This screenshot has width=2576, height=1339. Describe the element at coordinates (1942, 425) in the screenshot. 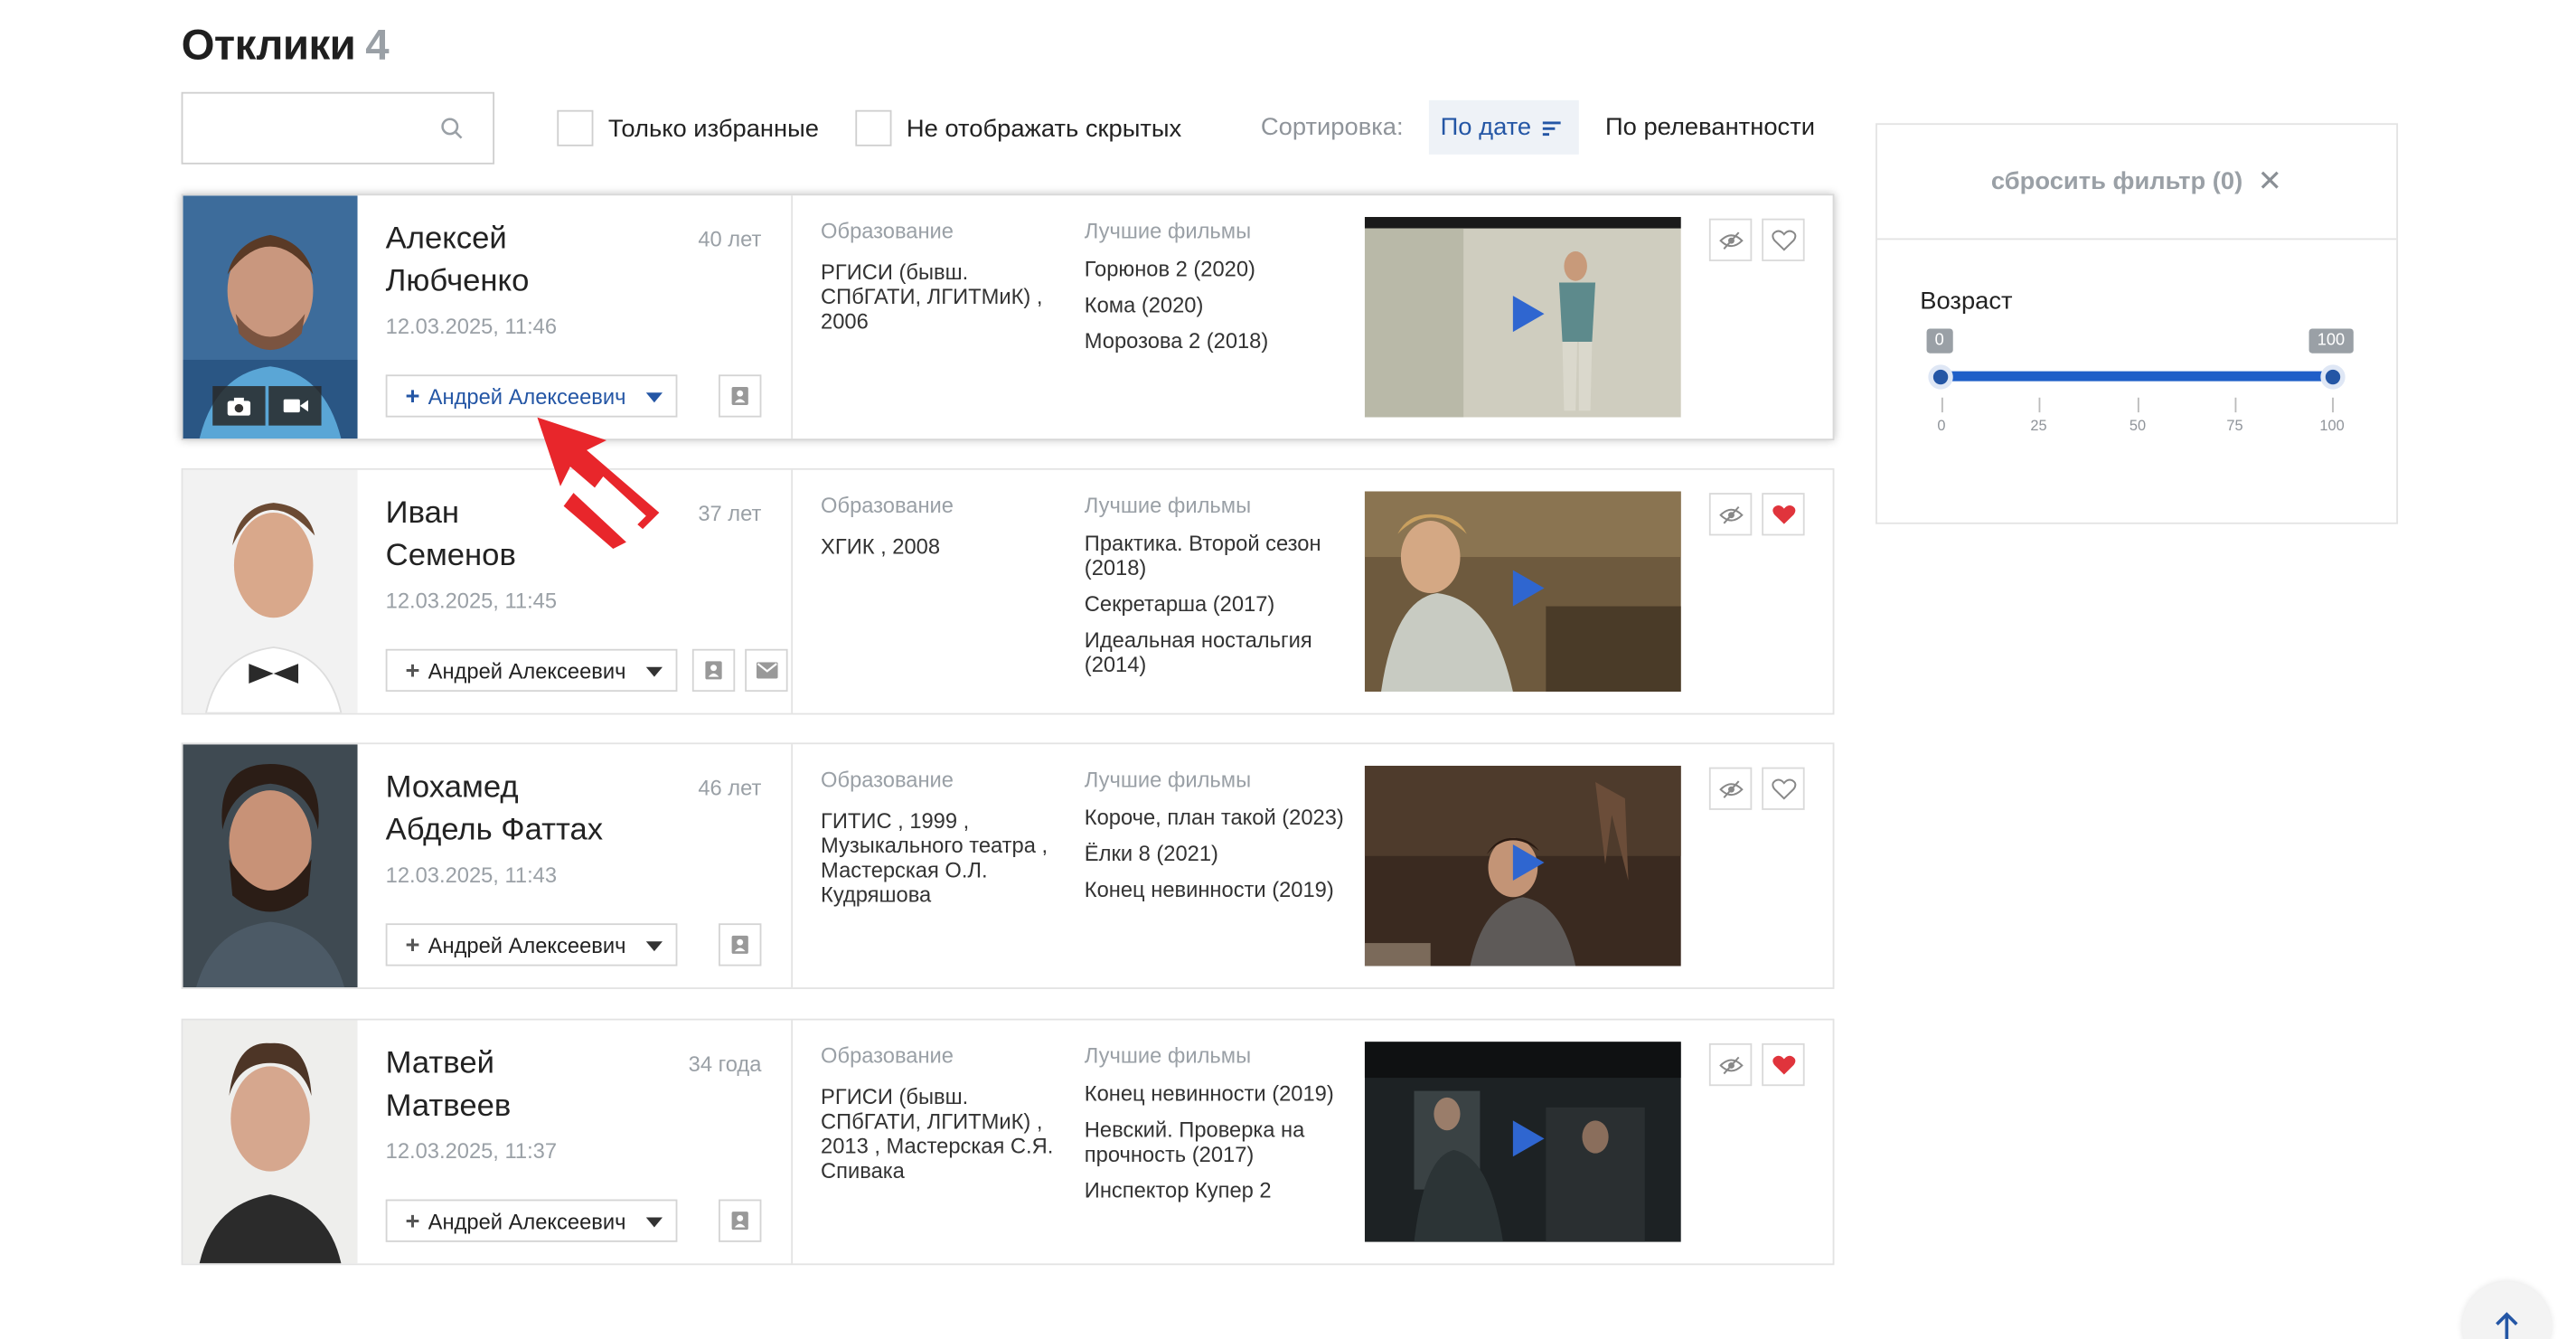

I see `slider-tick-label: 0` at that location.